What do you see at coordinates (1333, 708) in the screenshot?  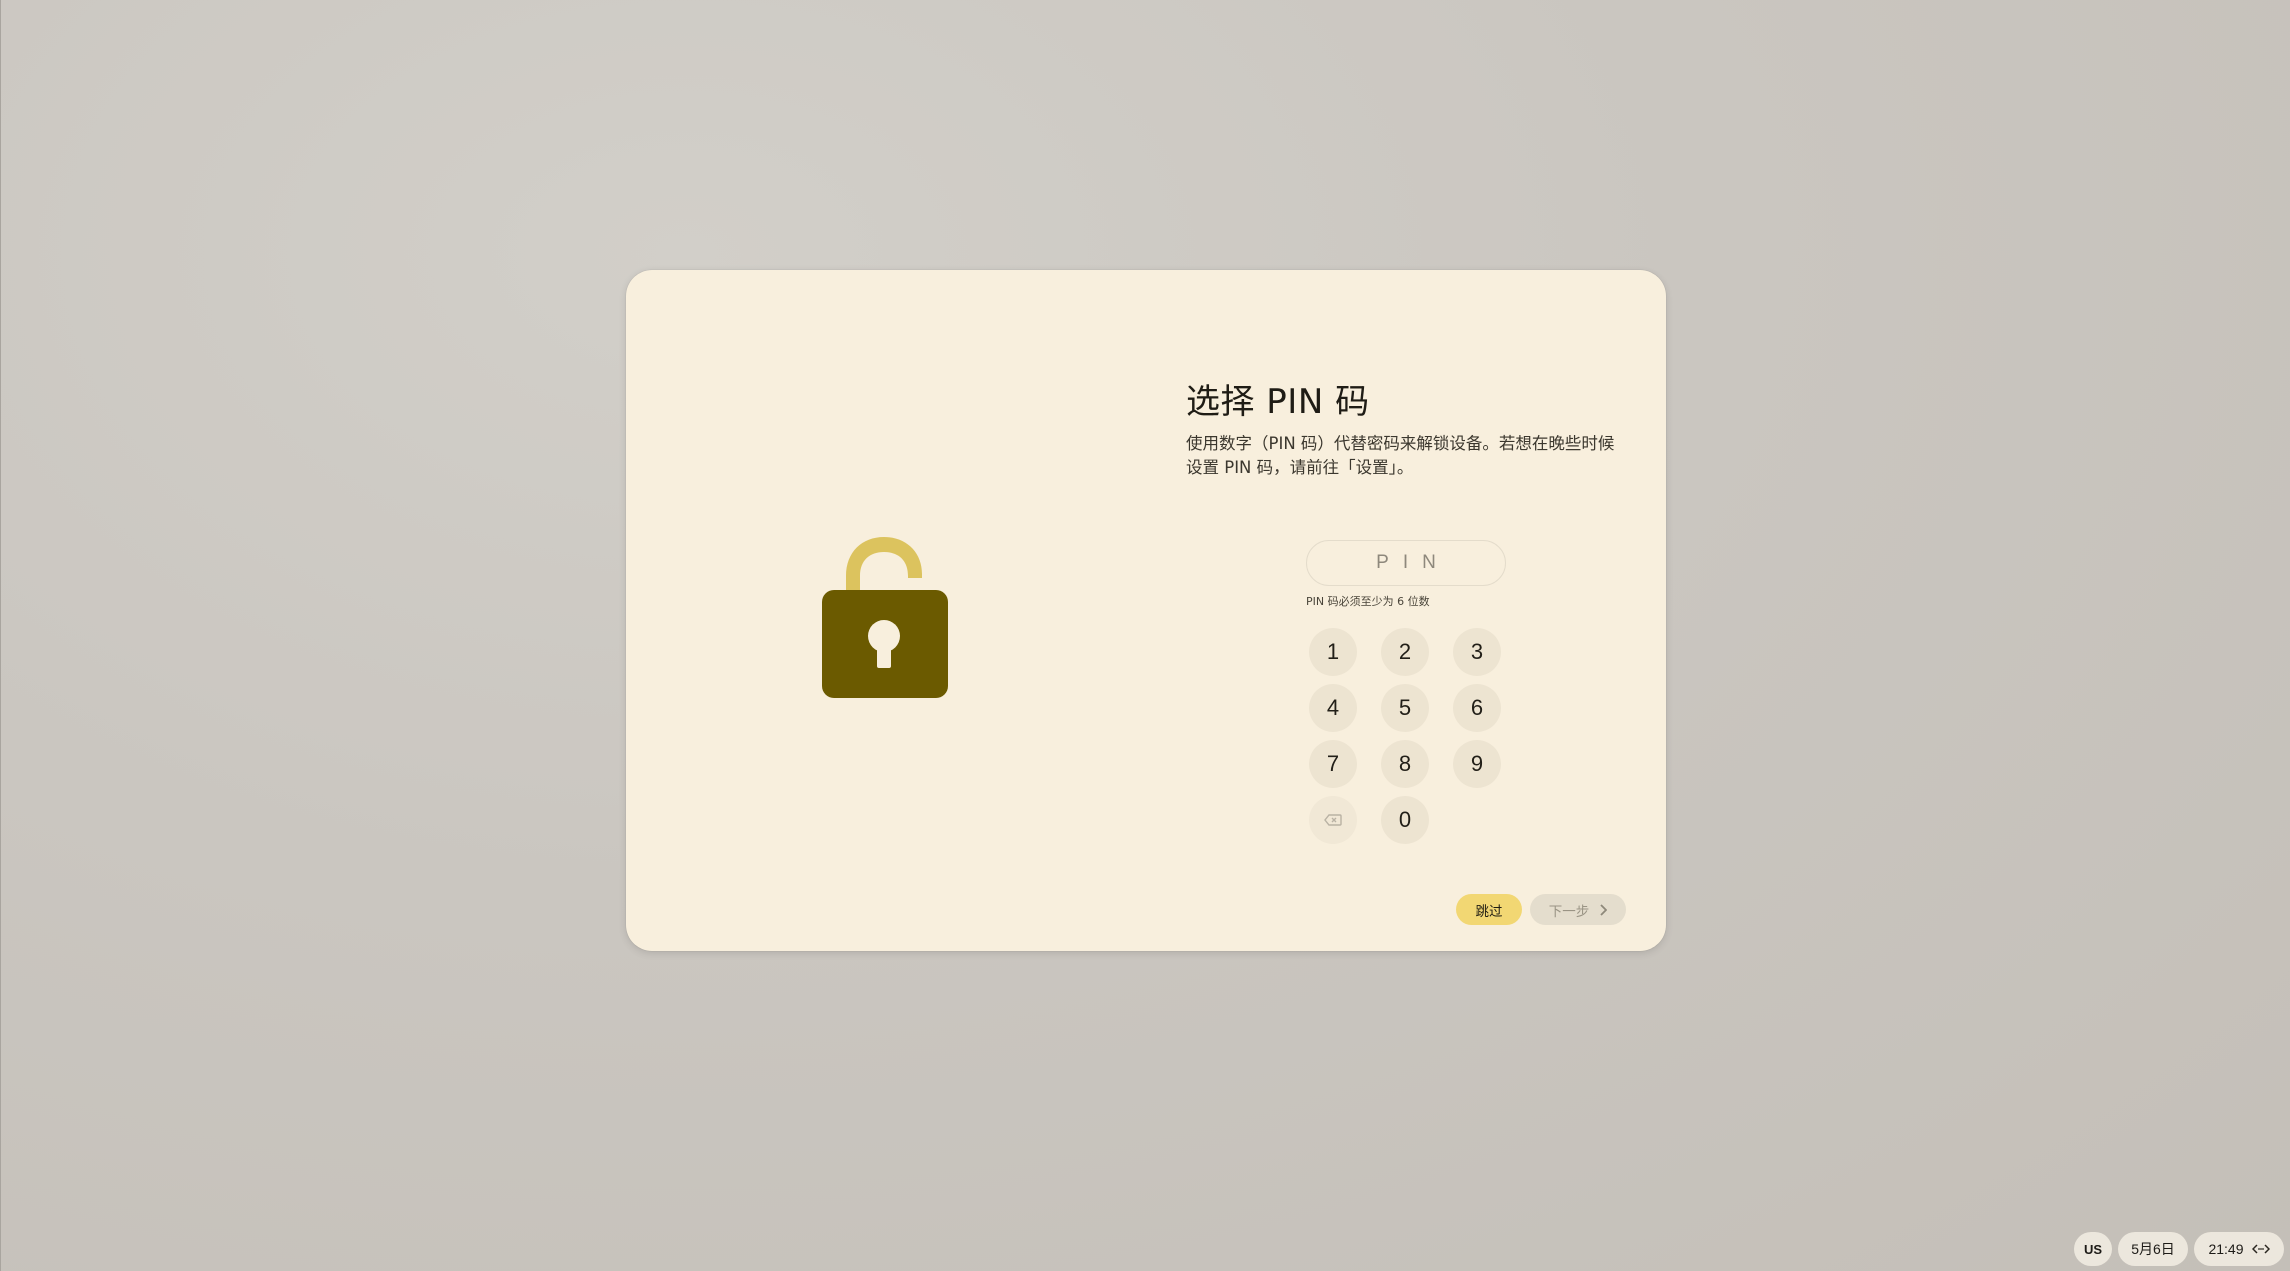 I see `key-4: 4` at bounding box center [1333, 708].